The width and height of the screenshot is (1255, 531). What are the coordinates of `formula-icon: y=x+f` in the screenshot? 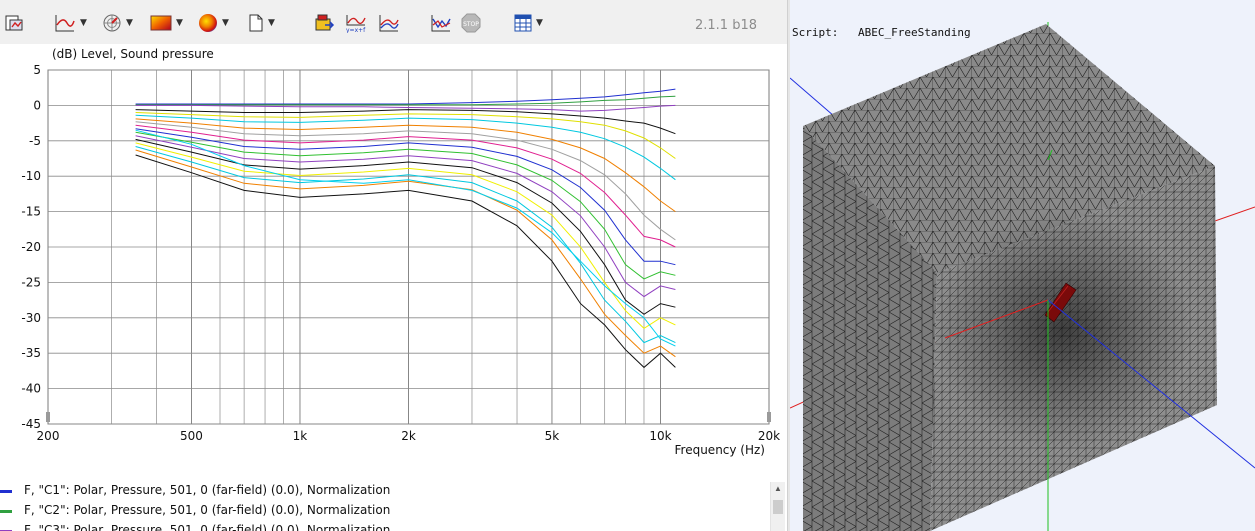 It's located at (356, 24).